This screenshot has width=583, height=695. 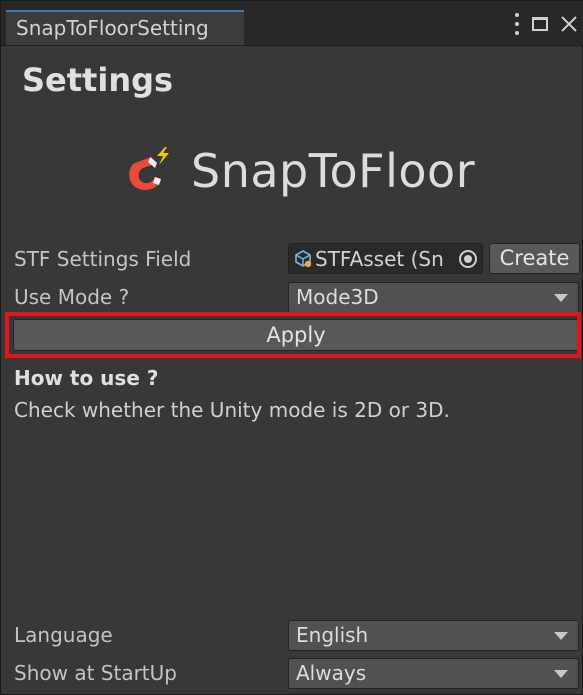 I want to click on window-tab: SnapToFloorSetting, so click(x=125, y=27).